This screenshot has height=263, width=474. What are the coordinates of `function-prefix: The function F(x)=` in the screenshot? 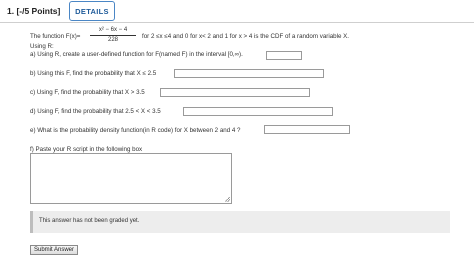 It's located at (55, 36).